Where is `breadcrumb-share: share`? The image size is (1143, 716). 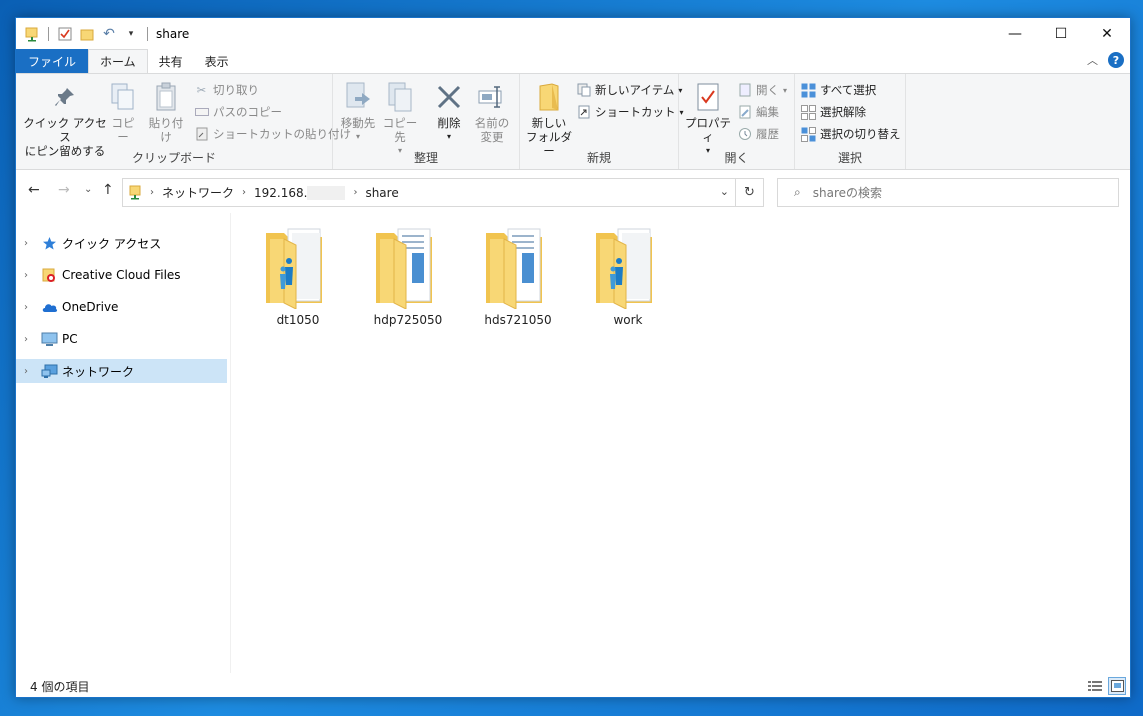
breadcrumb-share: share is located at coordinates (381, 193).